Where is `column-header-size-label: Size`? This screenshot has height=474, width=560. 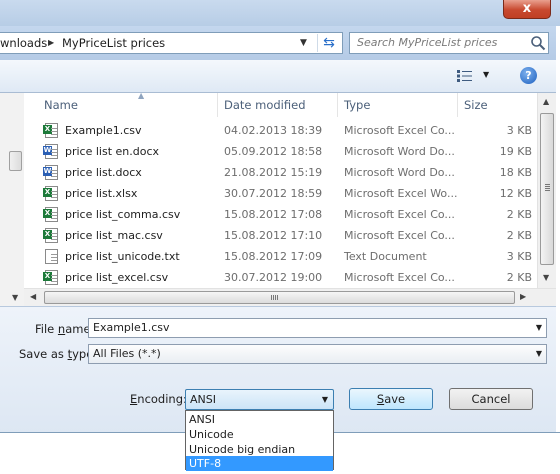
column-header-size-label: Size is located at coordinates (476, 105).